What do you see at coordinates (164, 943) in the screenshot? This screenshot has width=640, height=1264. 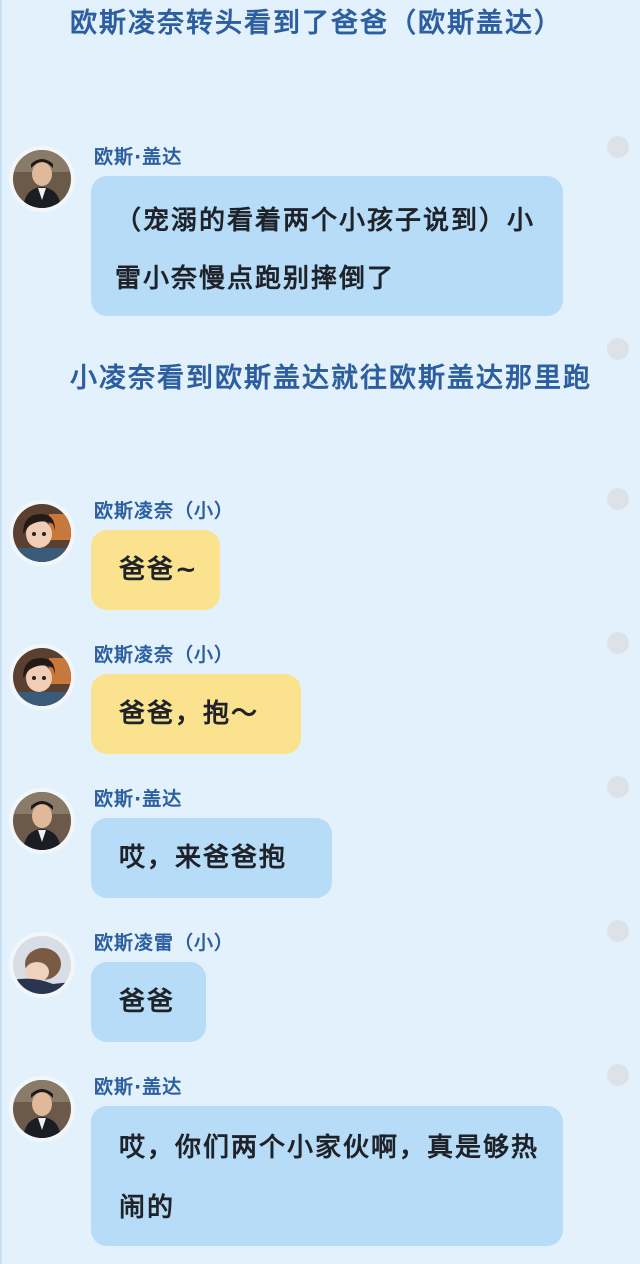 I see `sender-name: 欧斯凌雷（小）` at bounding box center [164, 943].